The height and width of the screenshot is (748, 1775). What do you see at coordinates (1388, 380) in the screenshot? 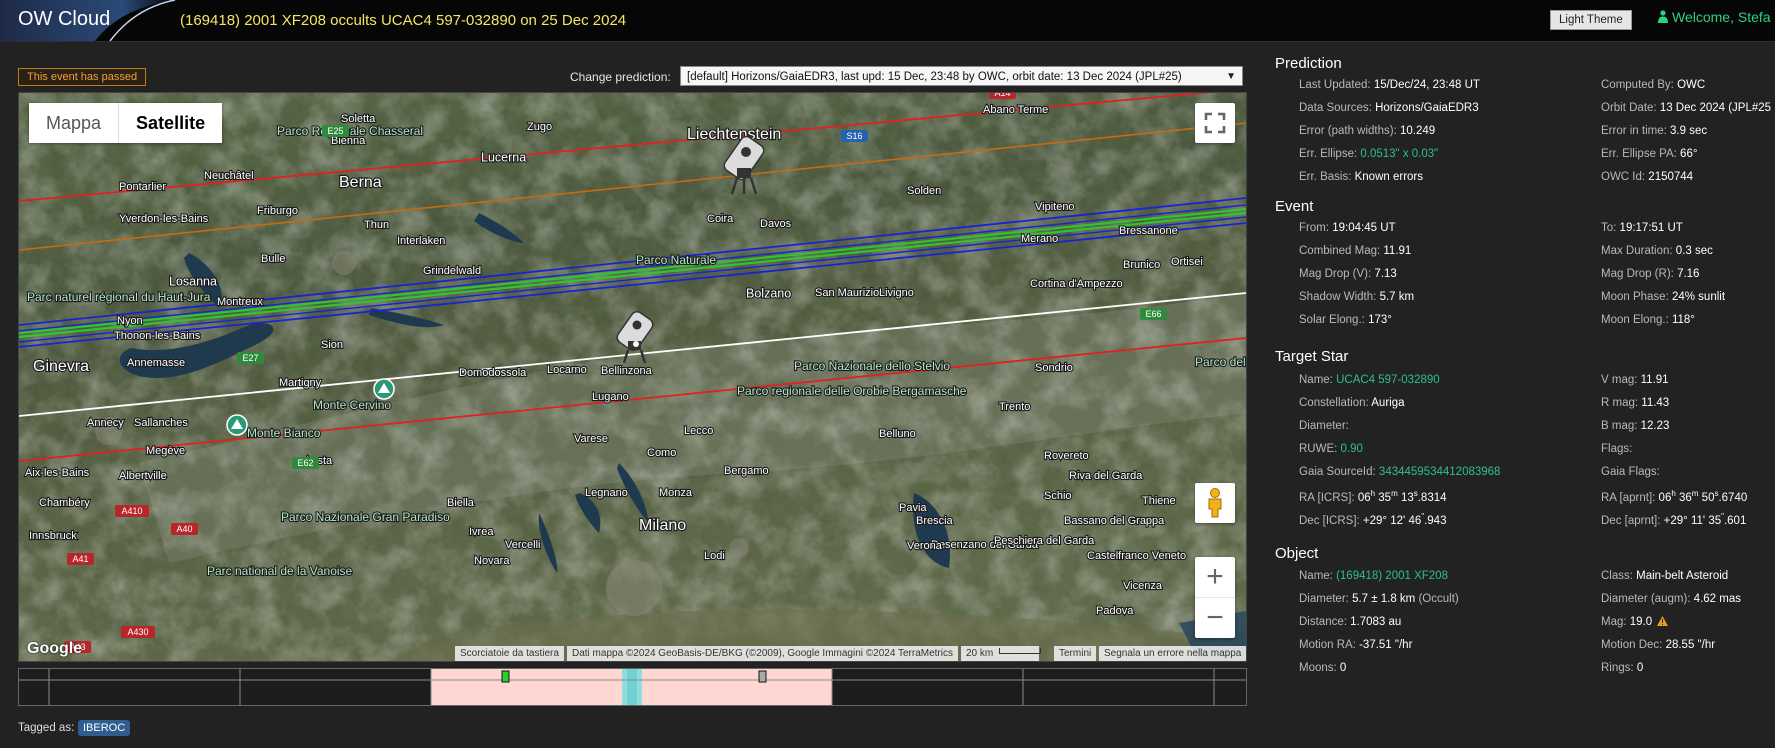
I see `star-name-link: UCAC4 597-032890` at bounding box center [1388, 380].